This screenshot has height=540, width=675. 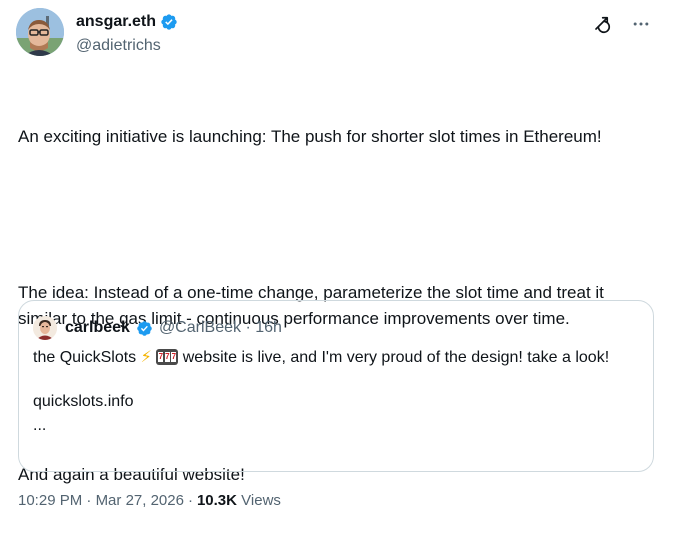 I want to click on quoted-tweet-link: quickslots.info, so click(x=333, y=402).